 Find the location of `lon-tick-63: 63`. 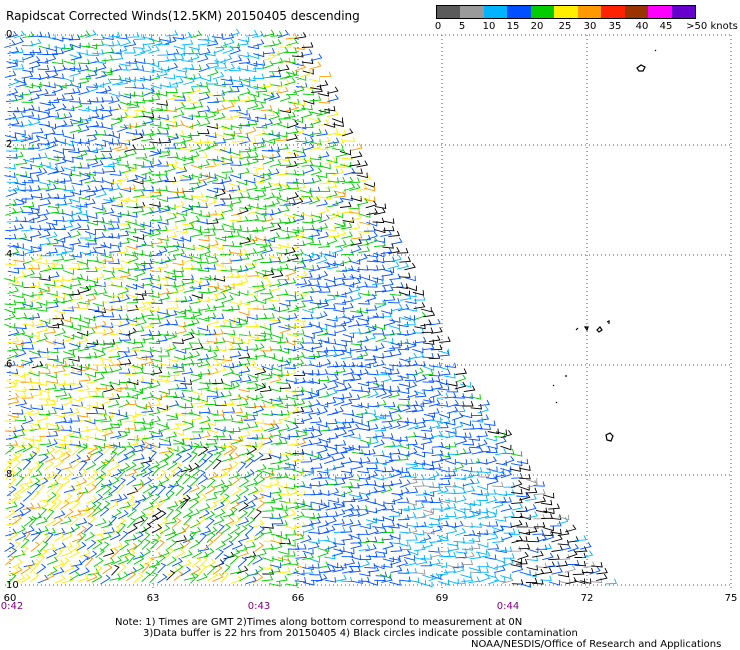

lon-tick-63: 63 is located at coordinates (153, 598).